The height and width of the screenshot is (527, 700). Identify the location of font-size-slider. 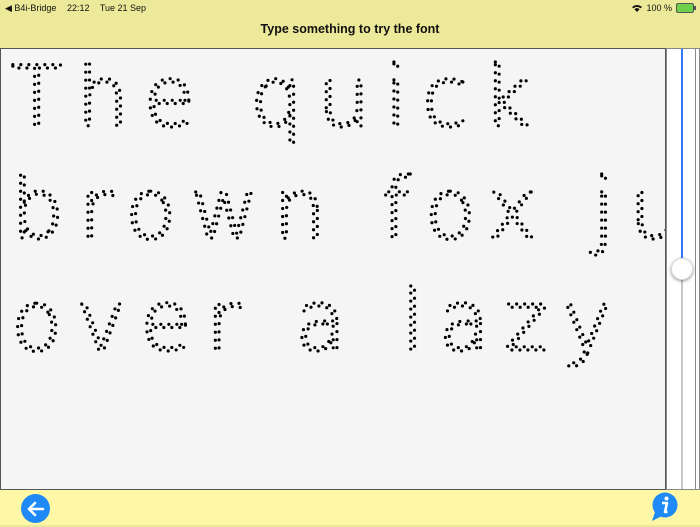
(683, 269).